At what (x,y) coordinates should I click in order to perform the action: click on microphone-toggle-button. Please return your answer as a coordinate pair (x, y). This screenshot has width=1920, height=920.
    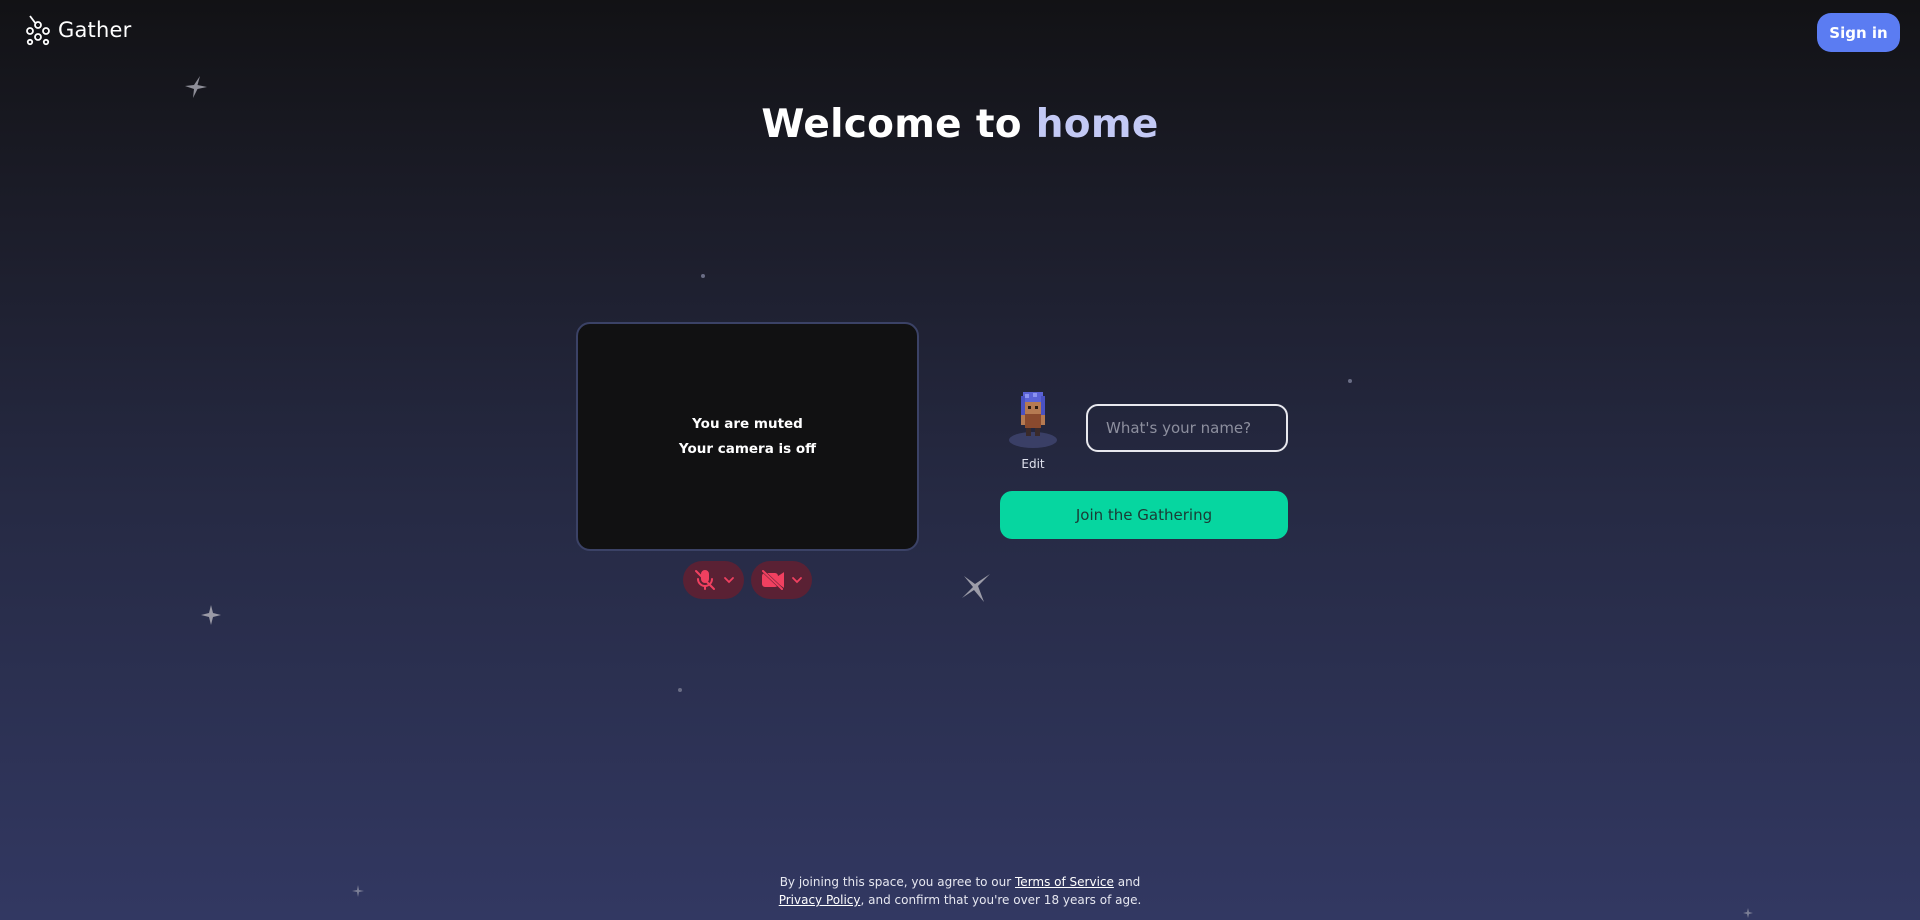
    Looking at the image, I should click on (713, 580).